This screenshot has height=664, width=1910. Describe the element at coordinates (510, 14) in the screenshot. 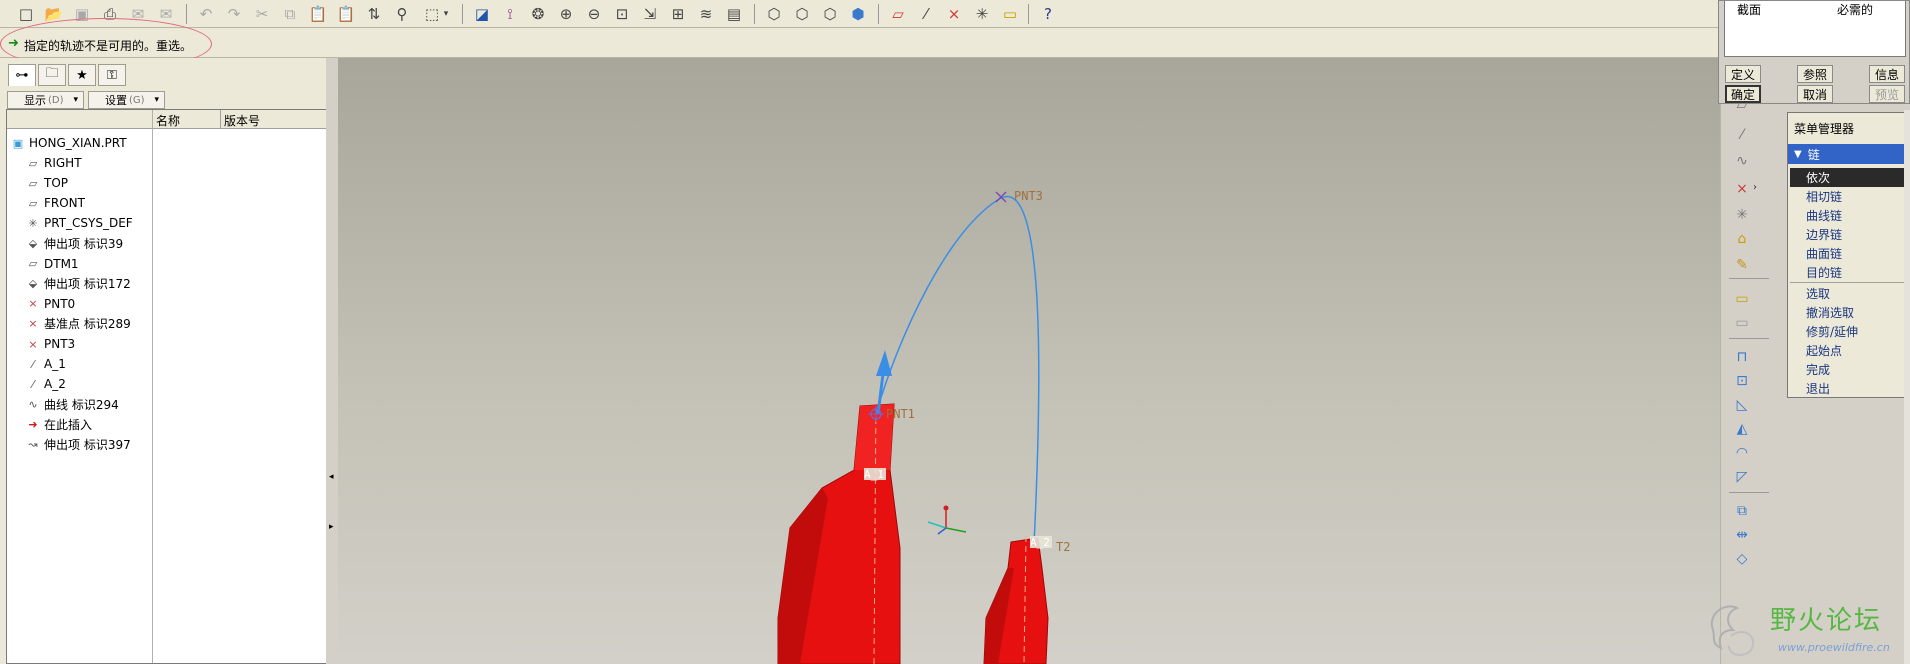

I see `spin-center-icon: ⟟` at that location.